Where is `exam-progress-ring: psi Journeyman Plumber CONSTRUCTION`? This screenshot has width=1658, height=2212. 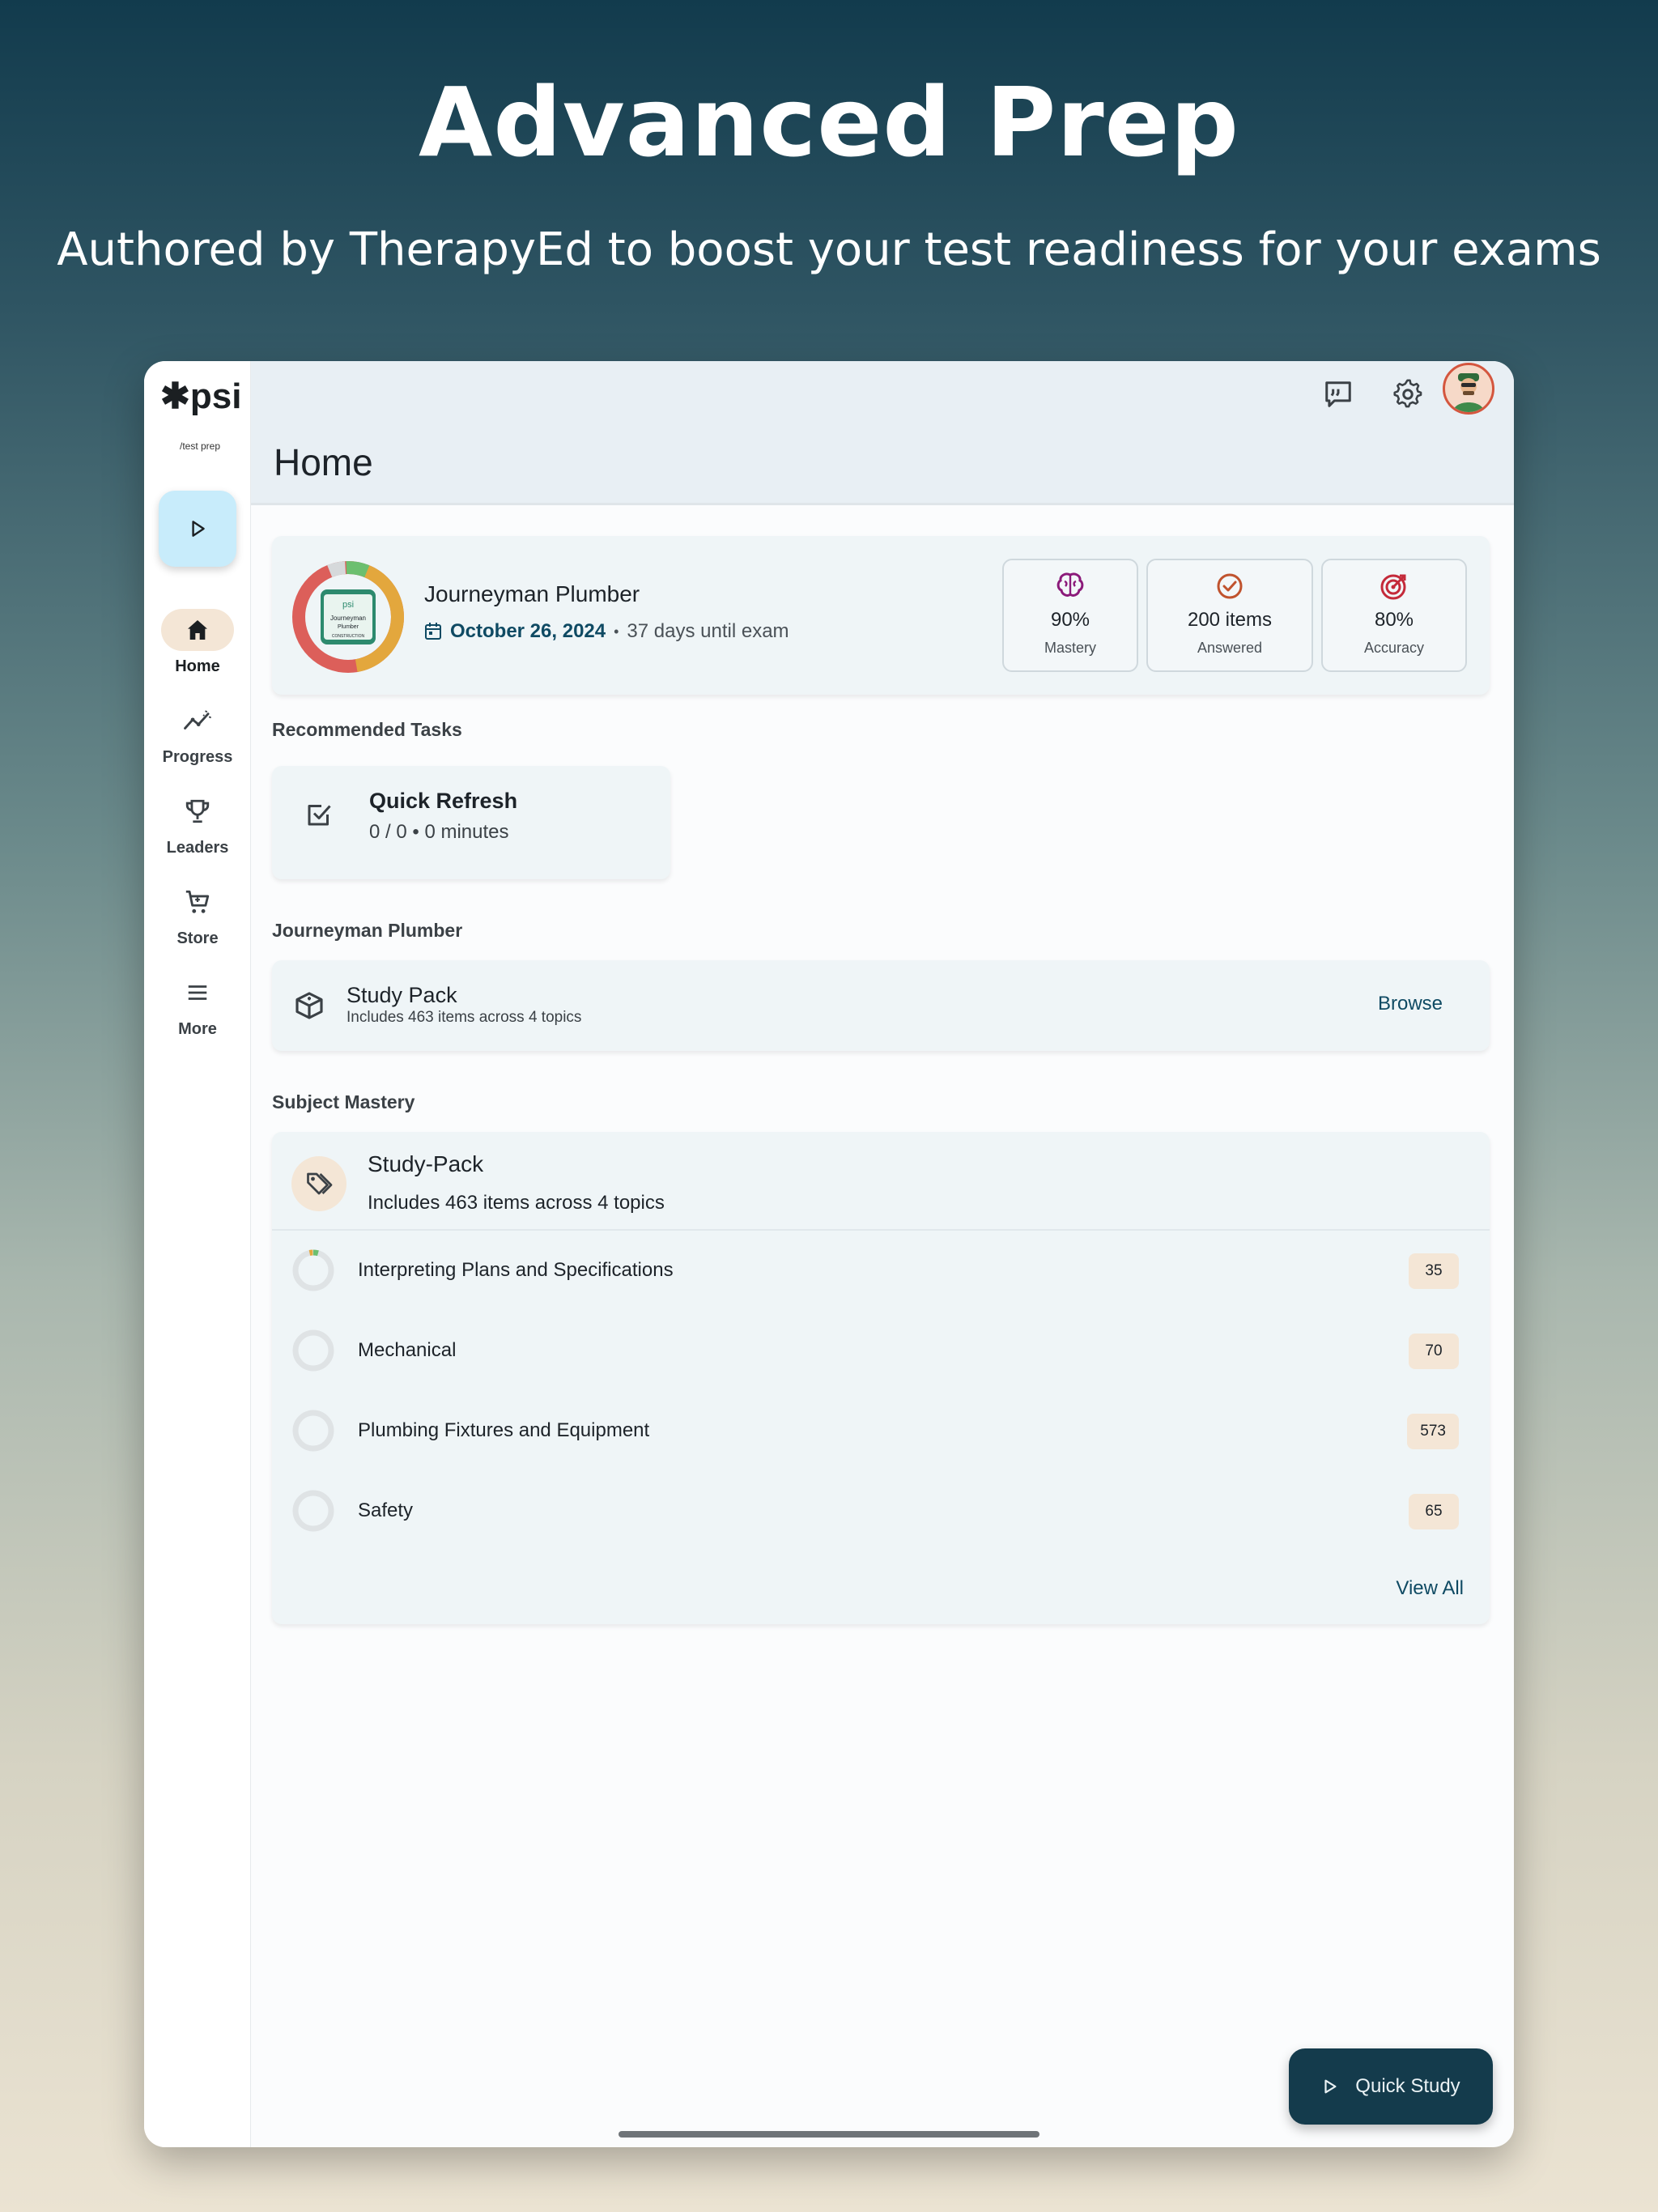
exam-progress-ring: psi Journeyman Plumber CONSTRUCTION is located at coordinates (348, 618).